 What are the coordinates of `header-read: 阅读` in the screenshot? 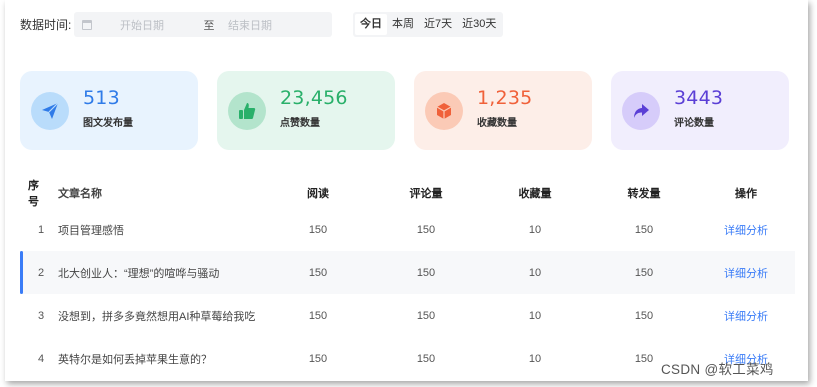 It's located at (318, 194).